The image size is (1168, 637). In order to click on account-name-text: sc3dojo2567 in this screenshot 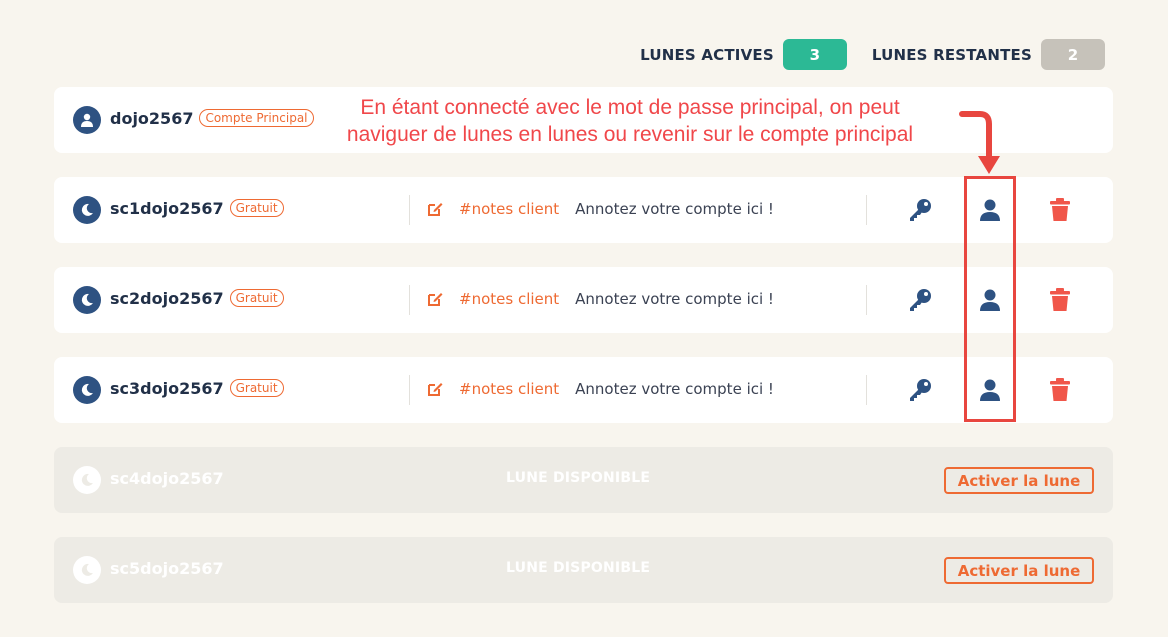, I will do `click(167, 388)`.